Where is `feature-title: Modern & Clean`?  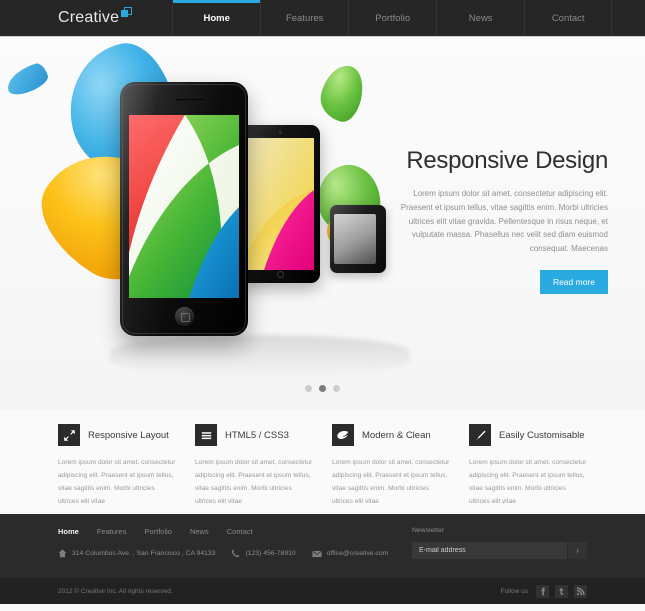 feature-title: Modern & Clean is located at coordinates (396, 435).